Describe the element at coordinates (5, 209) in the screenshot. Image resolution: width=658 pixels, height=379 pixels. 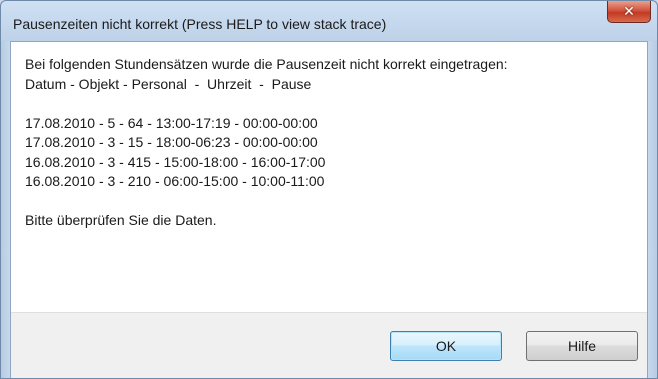
I see `window-frame-left` at that location.